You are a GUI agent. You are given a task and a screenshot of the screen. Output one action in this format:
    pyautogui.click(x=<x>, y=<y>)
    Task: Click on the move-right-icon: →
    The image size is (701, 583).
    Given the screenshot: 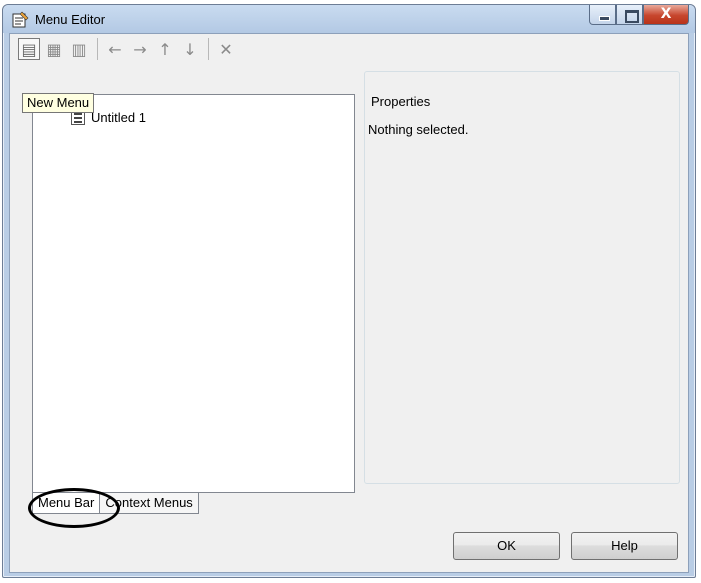 What is the action you would take?
    pyautogui.click(x=140, y=49)
    